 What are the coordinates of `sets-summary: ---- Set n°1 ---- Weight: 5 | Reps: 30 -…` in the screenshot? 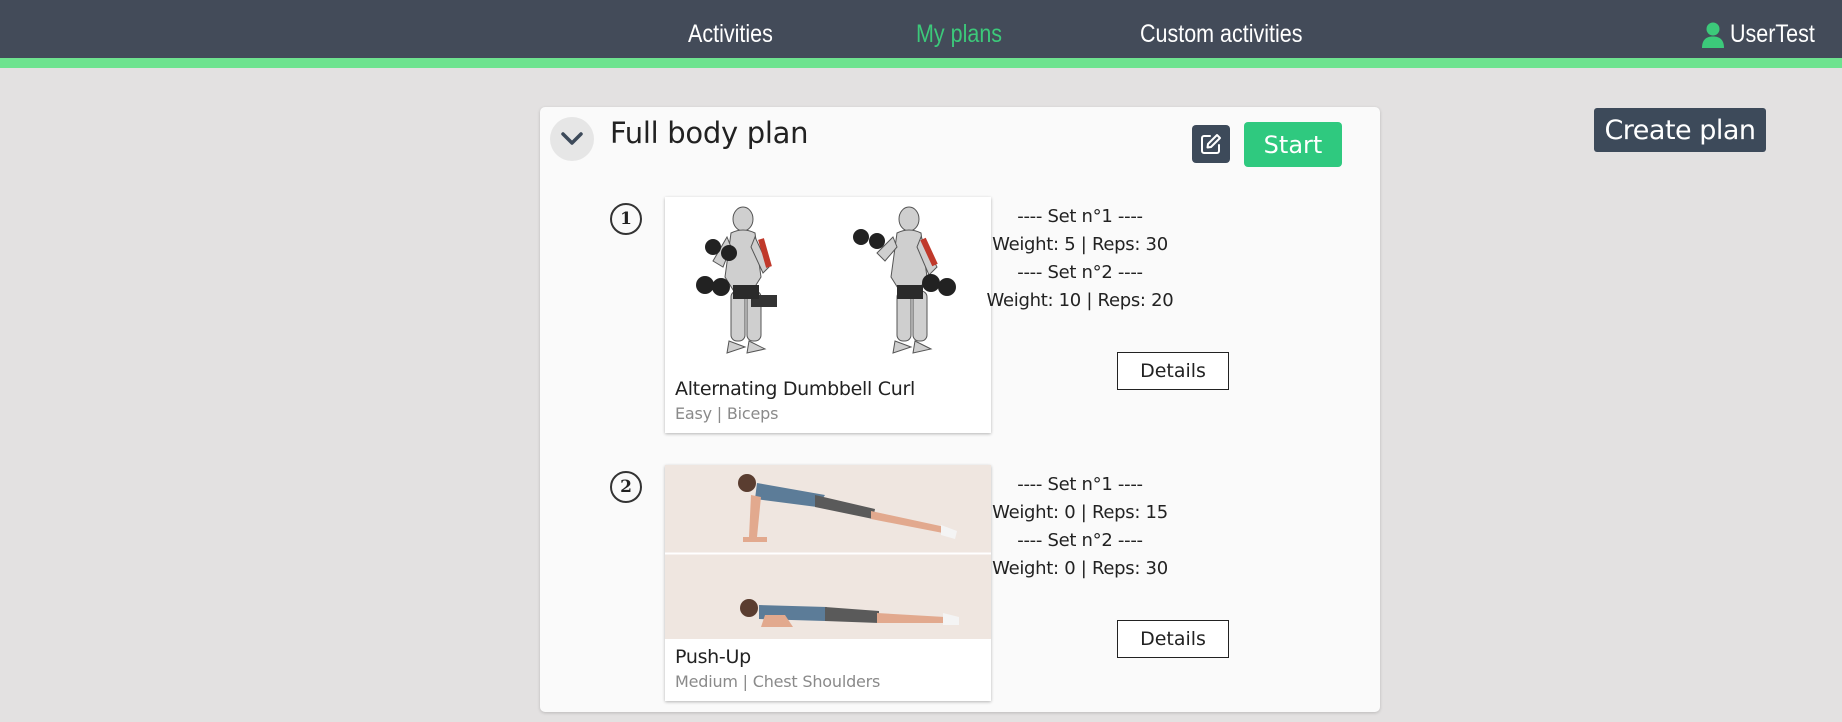 It's located at (1080, 259).